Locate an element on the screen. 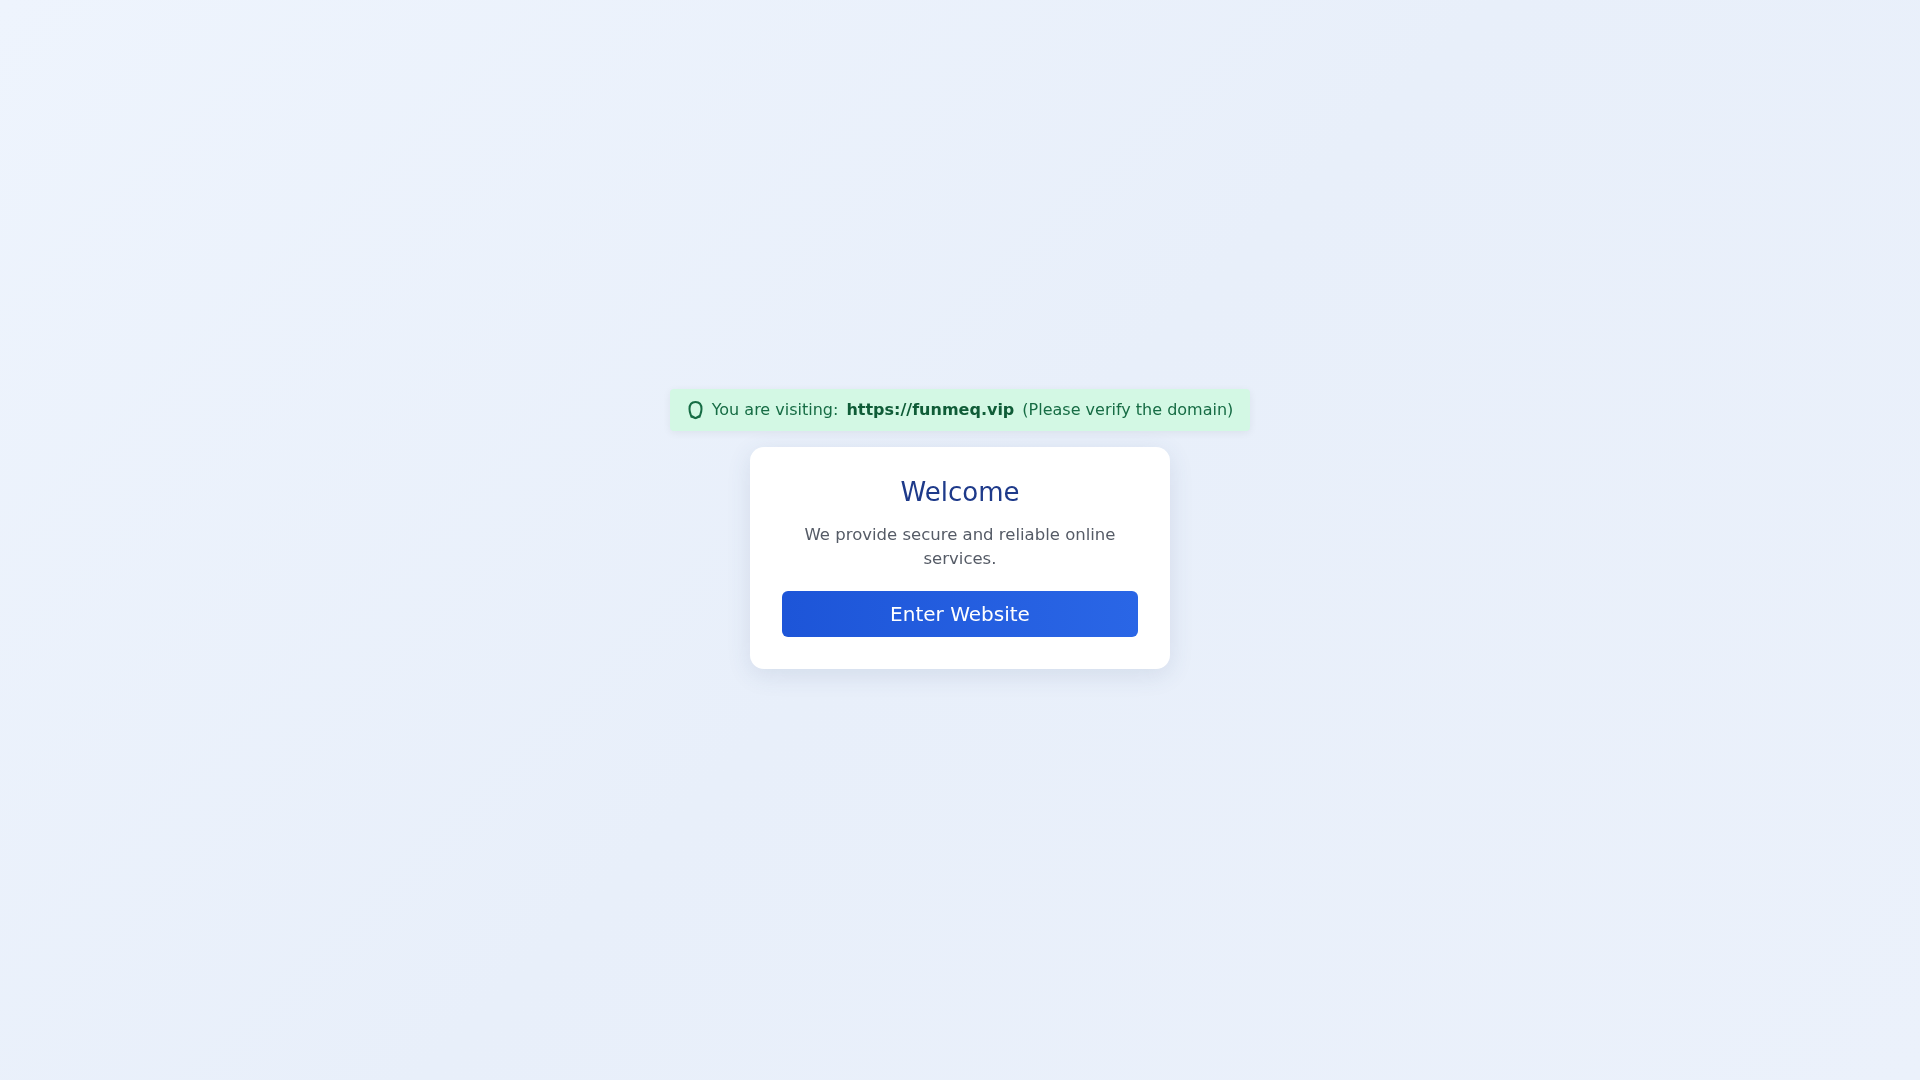 Image resolution: width=1920 pixels, height=1080 pixels. enter-website-button: Enter Website is located at coordinates (960, 613).